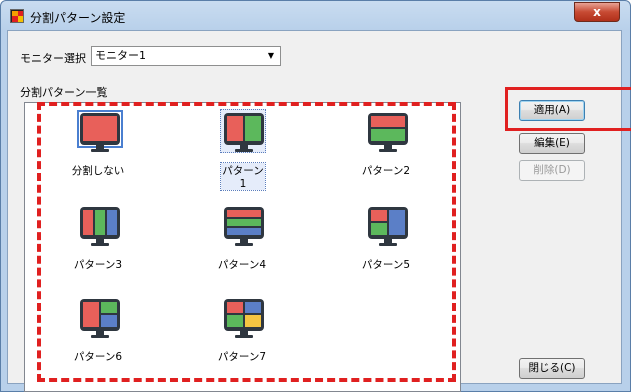  Describe the element at coordinates (552, 143) in the screenshot. I see `edit-button: 編集(E)` at that location.